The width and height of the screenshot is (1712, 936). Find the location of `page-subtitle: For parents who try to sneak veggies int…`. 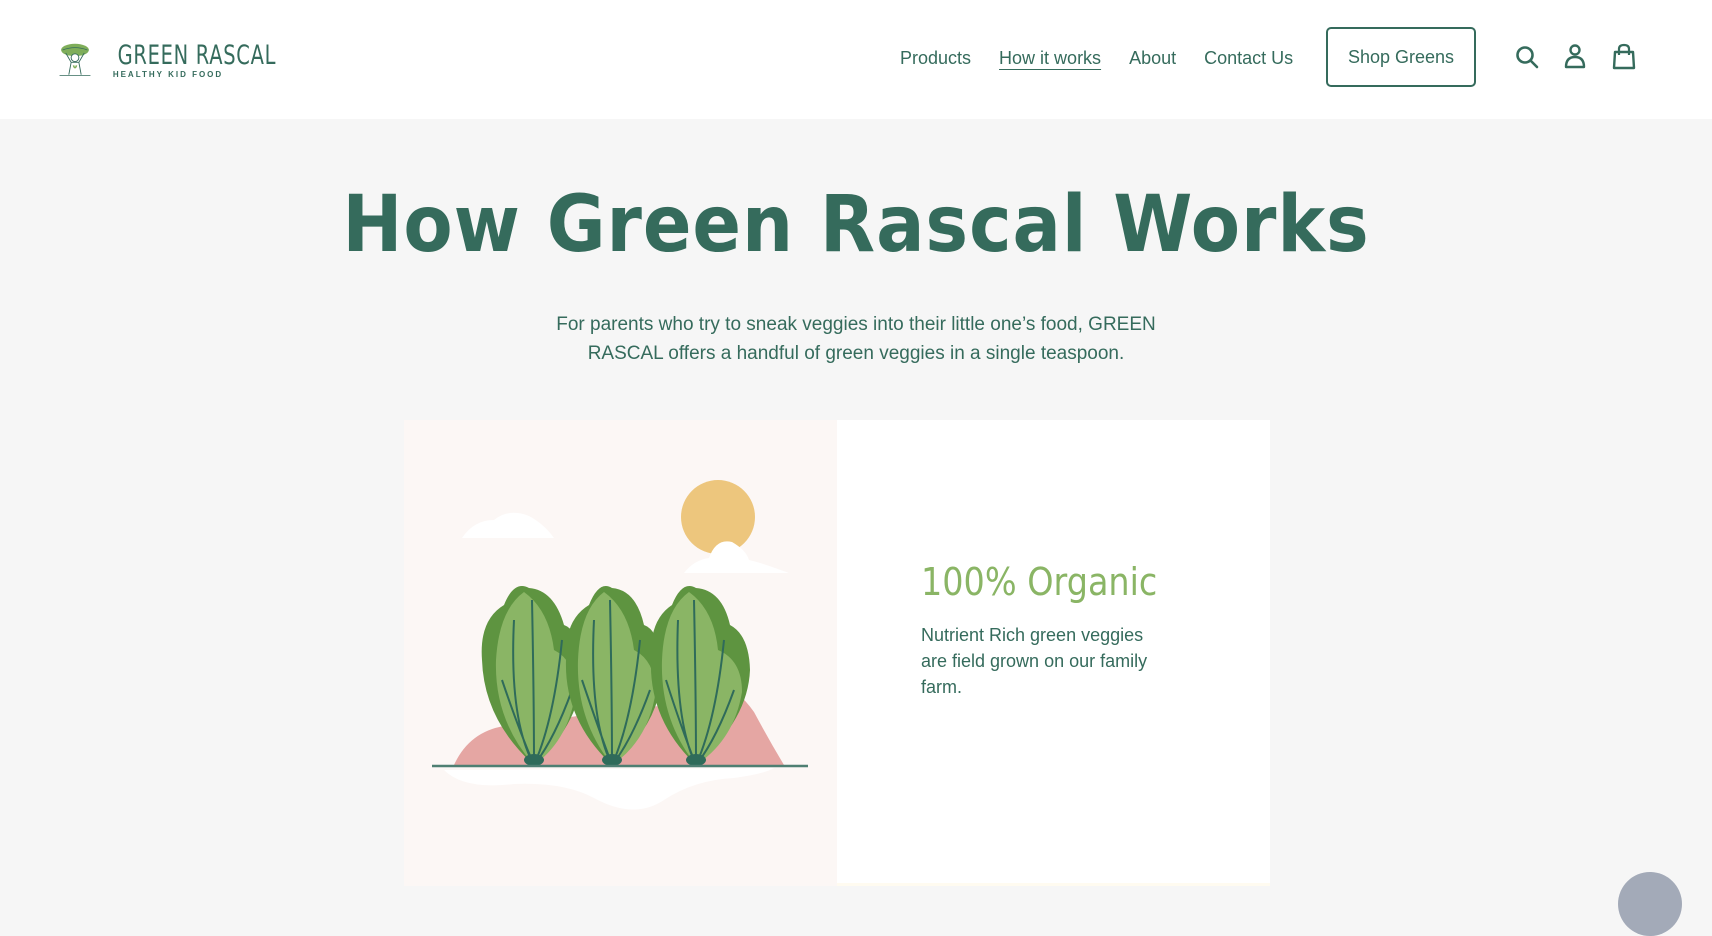

page-subtitle: For parents who try to sneak veggies int… is located at coordinates (856, 339).